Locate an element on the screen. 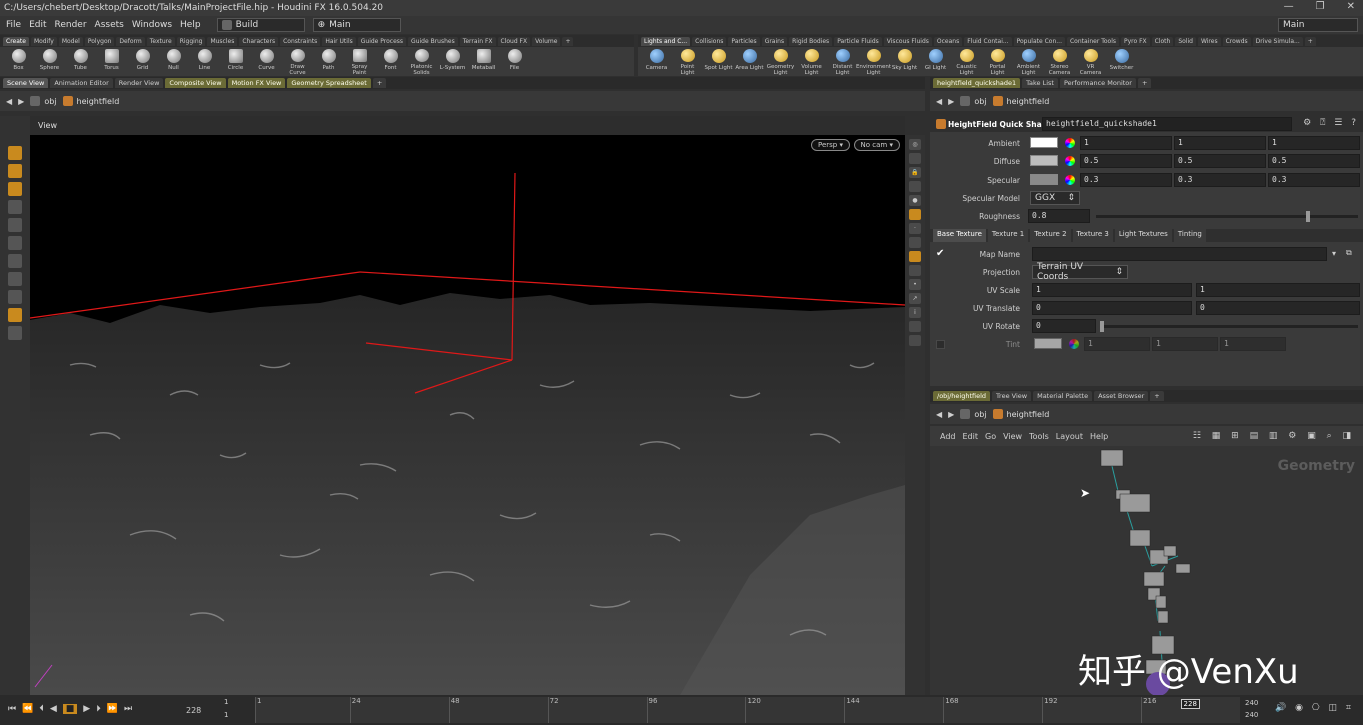 This screenshot has width=1363, height=725. go-start-icon: ⏮ is located at coordinates (12, 709).